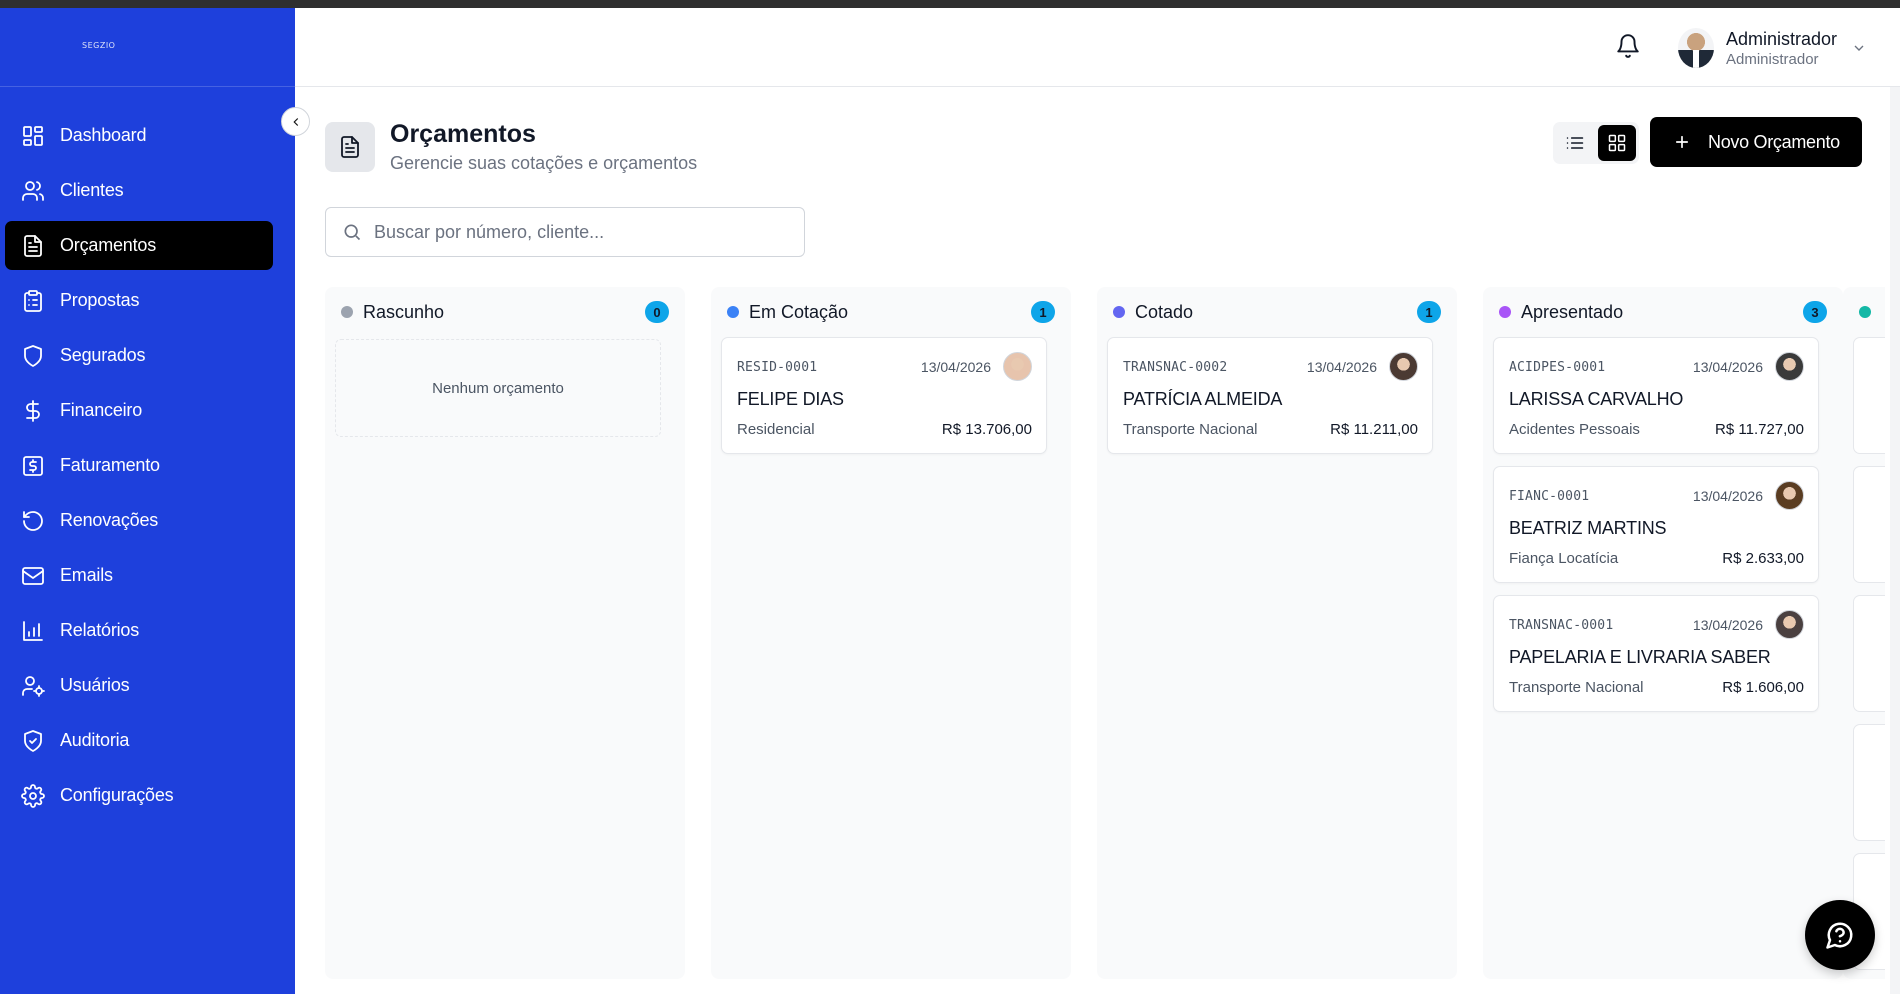  What do you see at coordinates (147, 47) in the screenshot?
I see `brand-area: SEGZIO` at bounding box center [147, 47].